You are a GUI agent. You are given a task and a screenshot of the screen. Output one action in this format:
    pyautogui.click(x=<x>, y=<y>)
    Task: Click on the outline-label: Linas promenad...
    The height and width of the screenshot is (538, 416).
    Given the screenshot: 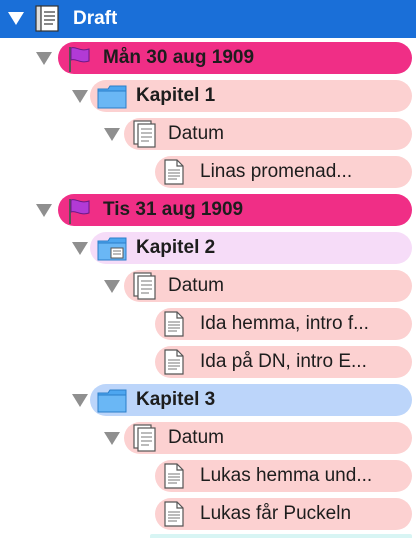 What is the action you would take?
    pyautogui.click(x=276, y=171)
    